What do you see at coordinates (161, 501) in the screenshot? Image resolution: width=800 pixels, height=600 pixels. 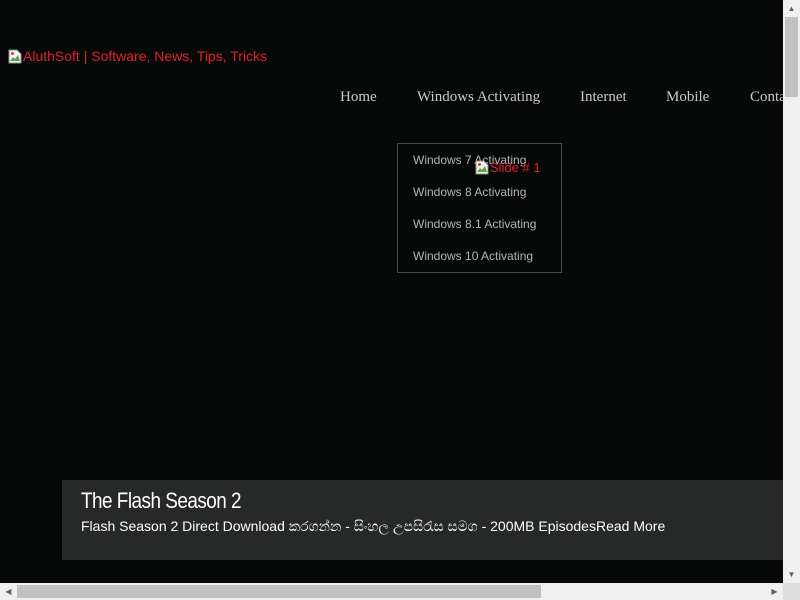 I see `slide-title: The Flash Season 2` at bounding box center [161, 501].